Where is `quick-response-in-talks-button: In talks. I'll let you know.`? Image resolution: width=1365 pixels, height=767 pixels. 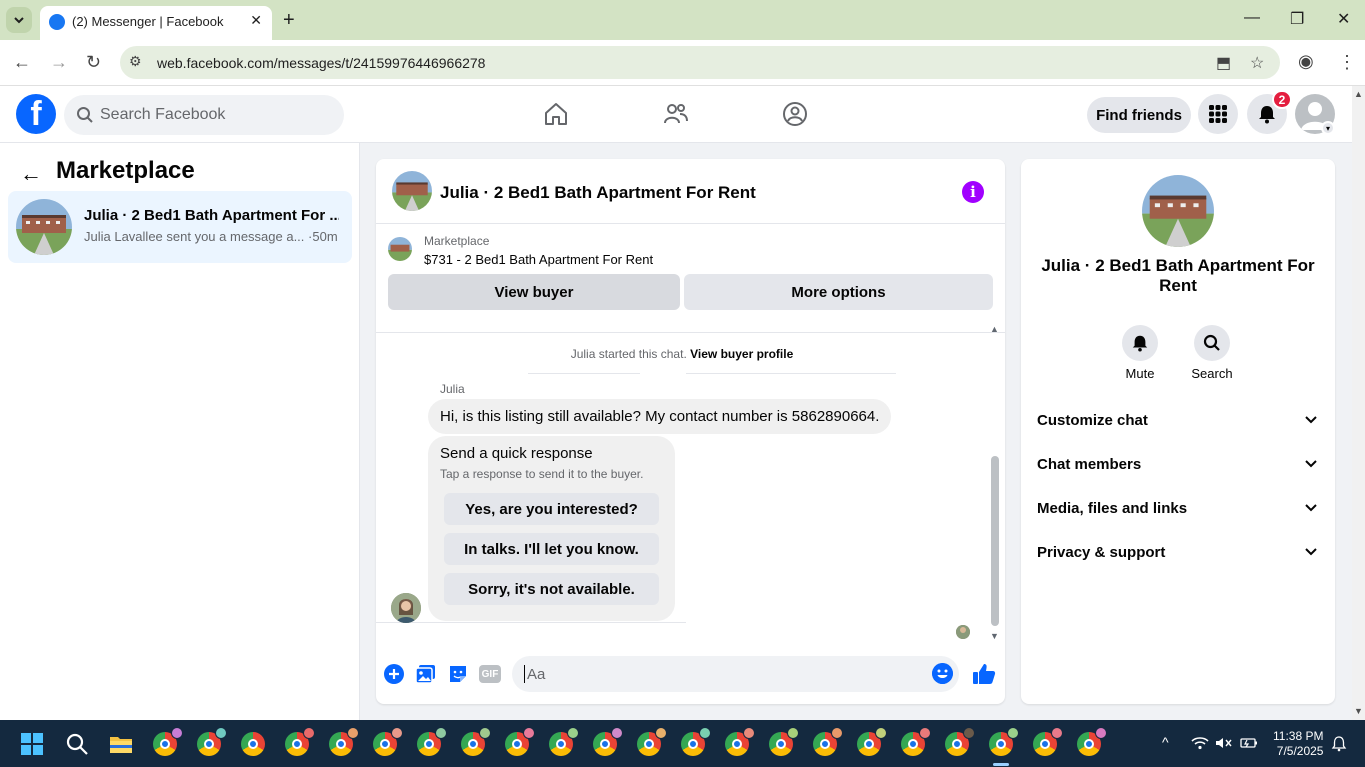 quick-response-in-talks-button: In talks. I'll let you know. is located at coordinates (551, 549).